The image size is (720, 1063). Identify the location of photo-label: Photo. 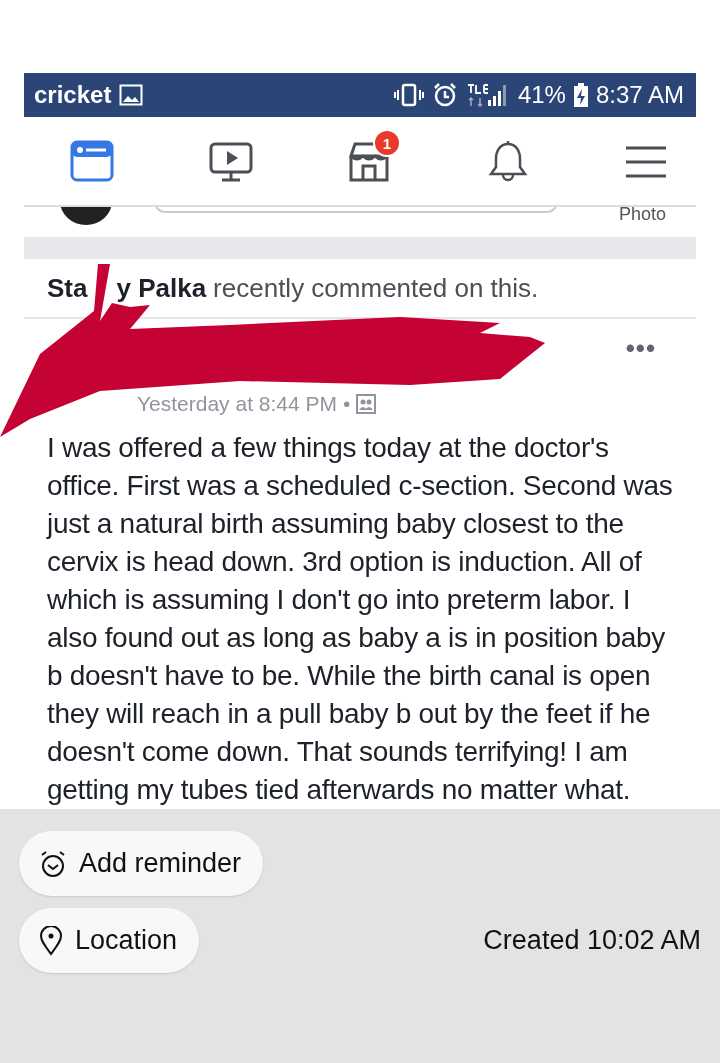
(642, 215).